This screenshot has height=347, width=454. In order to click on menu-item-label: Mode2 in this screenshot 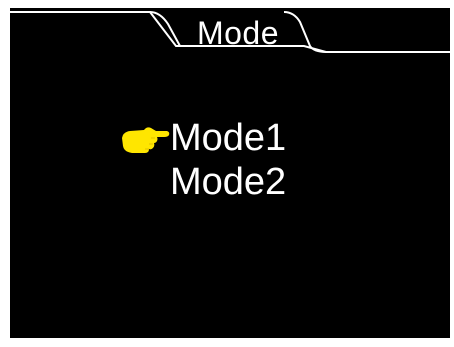, I will do `click(228, 182)`.